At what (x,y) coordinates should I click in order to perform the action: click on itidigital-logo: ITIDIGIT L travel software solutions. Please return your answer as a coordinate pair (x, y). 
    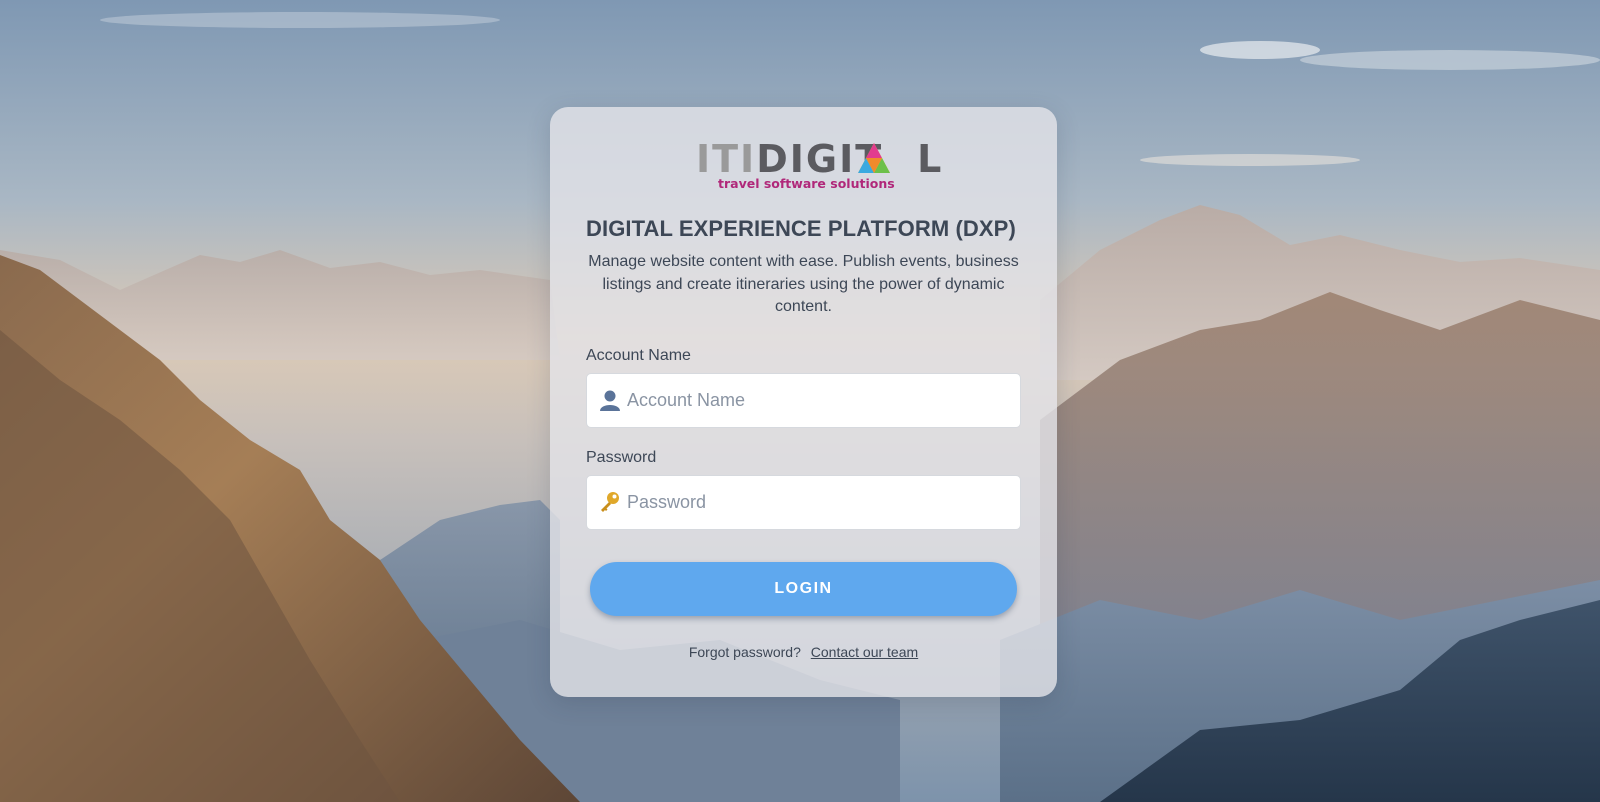
    Looking at the image, I should click on (818, 165).